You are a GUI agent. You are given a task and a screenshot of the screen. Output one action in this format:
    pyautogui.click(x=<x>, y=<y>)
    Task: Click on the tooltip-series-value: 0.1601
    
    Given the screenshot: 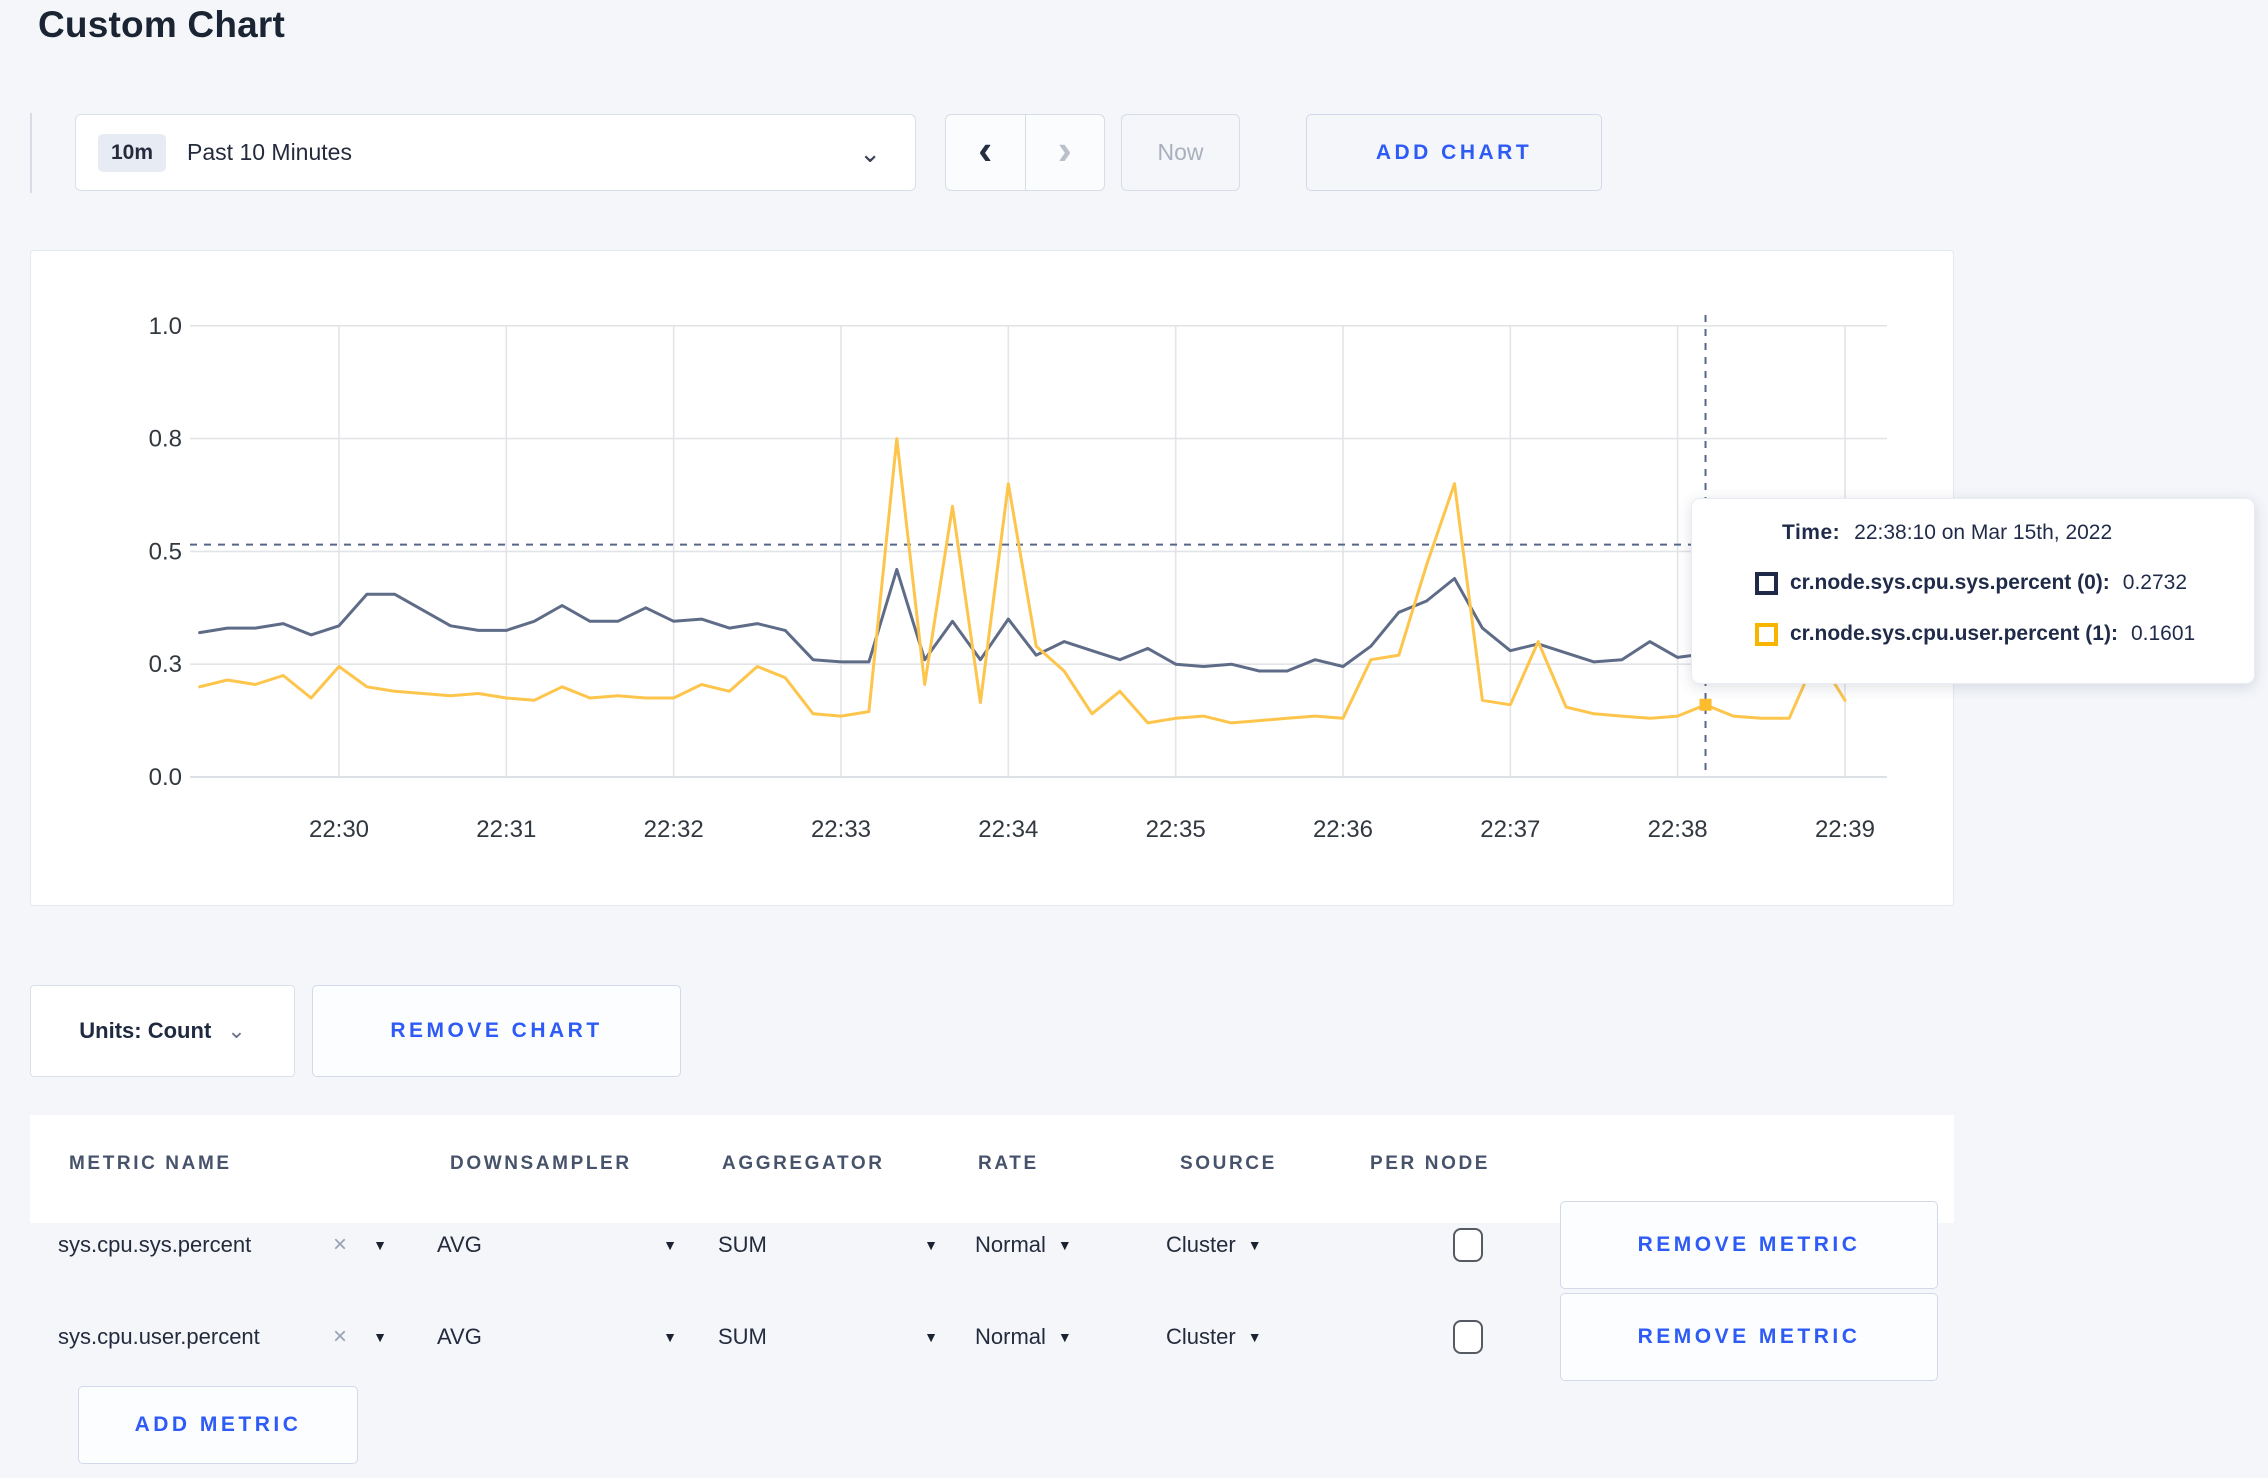 What is the action you would take?
    pyautogui.click(x=2163, y=633)
    